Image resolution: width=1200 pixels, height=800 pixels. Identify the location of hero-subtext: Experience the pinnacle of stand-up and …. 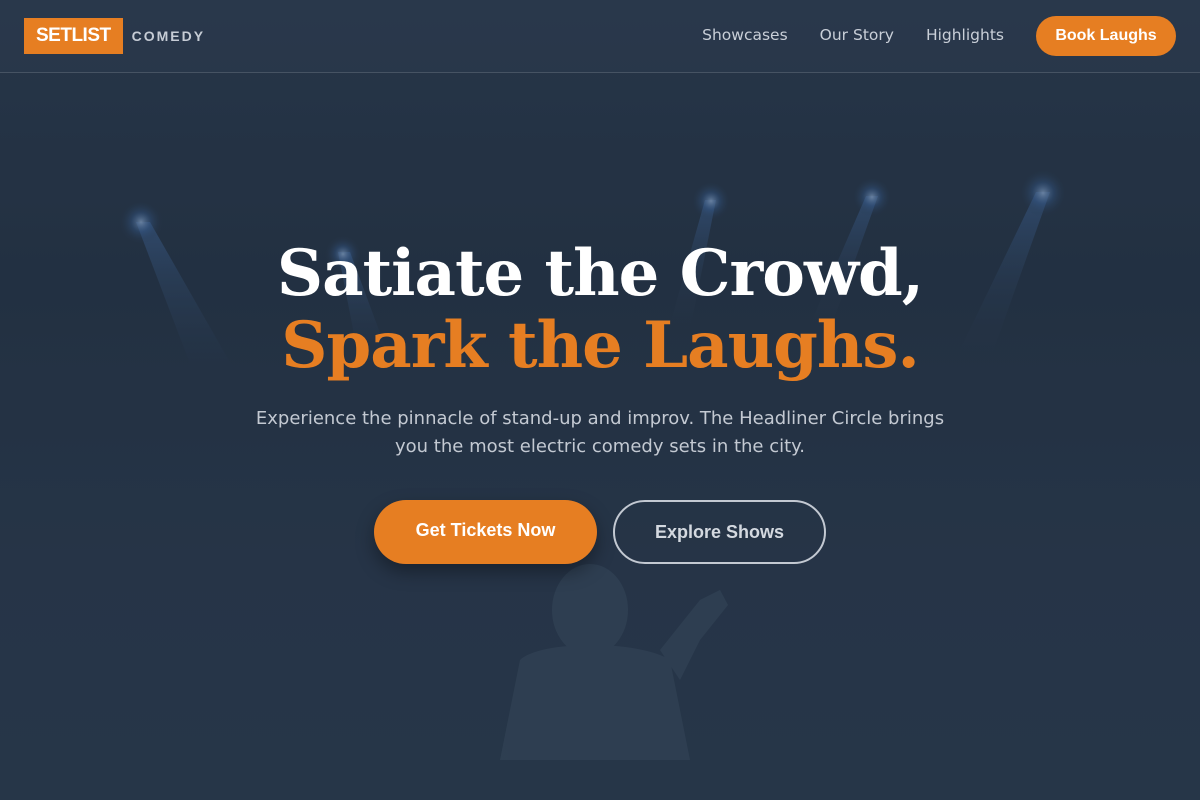
(600, 432).